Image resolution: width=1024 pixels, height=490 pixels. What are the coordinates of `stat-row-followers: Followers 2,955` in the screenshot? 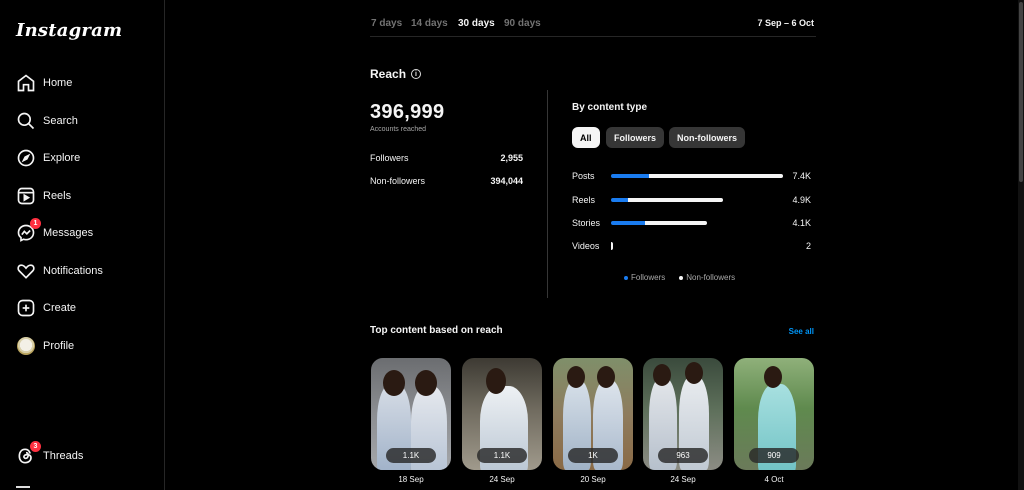 It's located at (446, 158).